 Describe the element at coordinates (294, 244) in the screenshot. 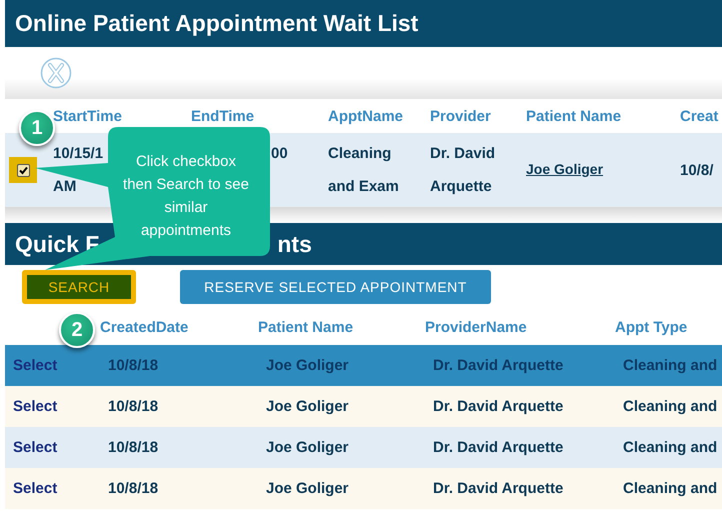

I see `section-title: nts` at that location.